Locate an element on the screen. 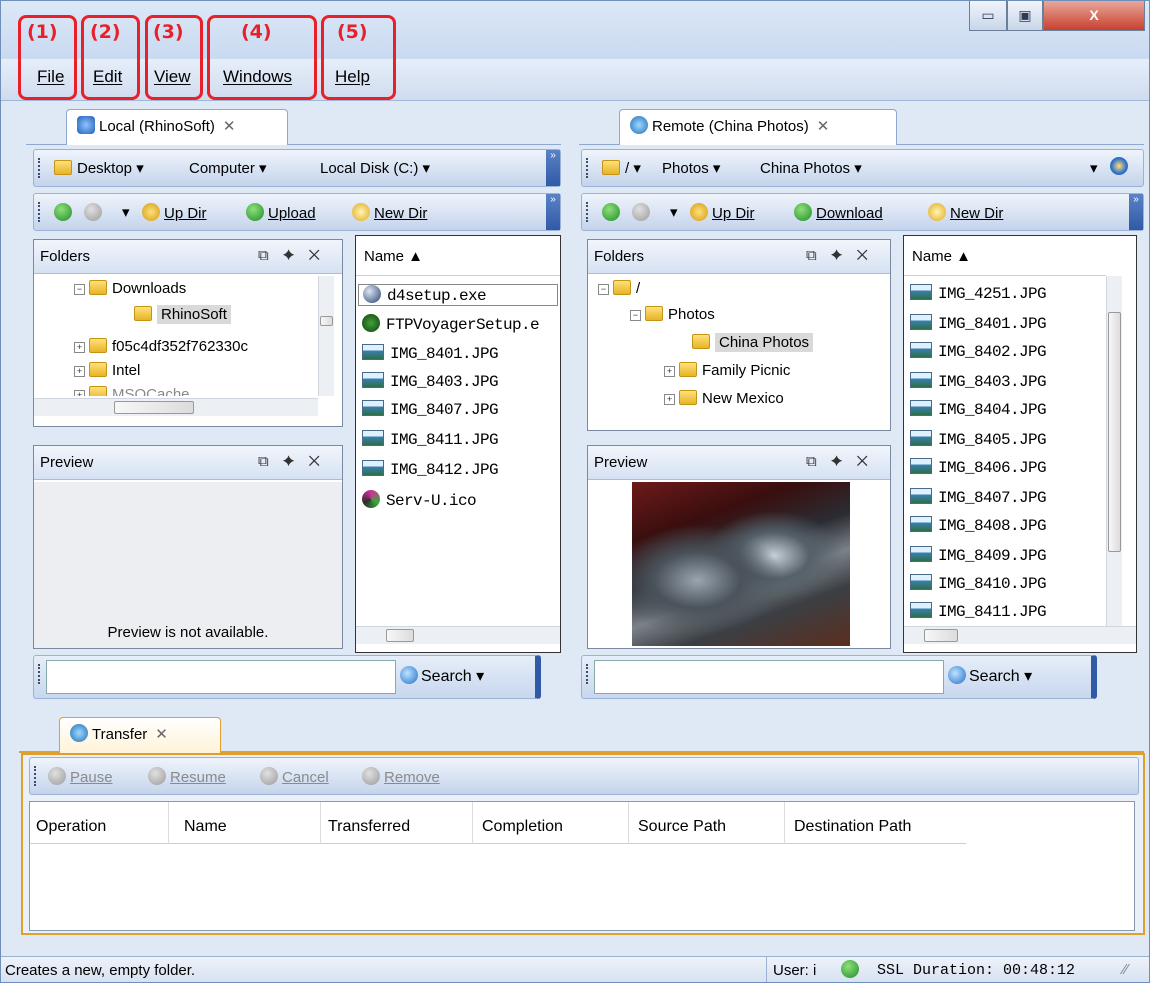  column-operation: Operation is located at coordinates (71, 827).